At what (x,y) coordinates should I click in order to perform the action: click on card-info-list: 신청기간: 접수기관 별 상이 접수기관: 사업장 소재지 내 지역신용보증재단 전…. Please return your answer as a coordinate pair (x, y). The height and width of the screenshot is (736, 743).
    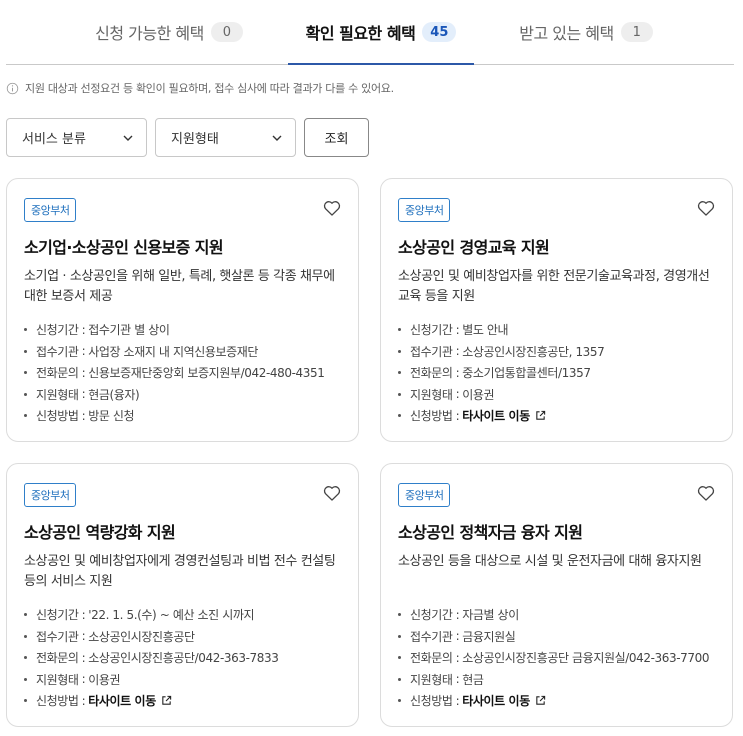
    Looking at the image, I should click on (185, 373).